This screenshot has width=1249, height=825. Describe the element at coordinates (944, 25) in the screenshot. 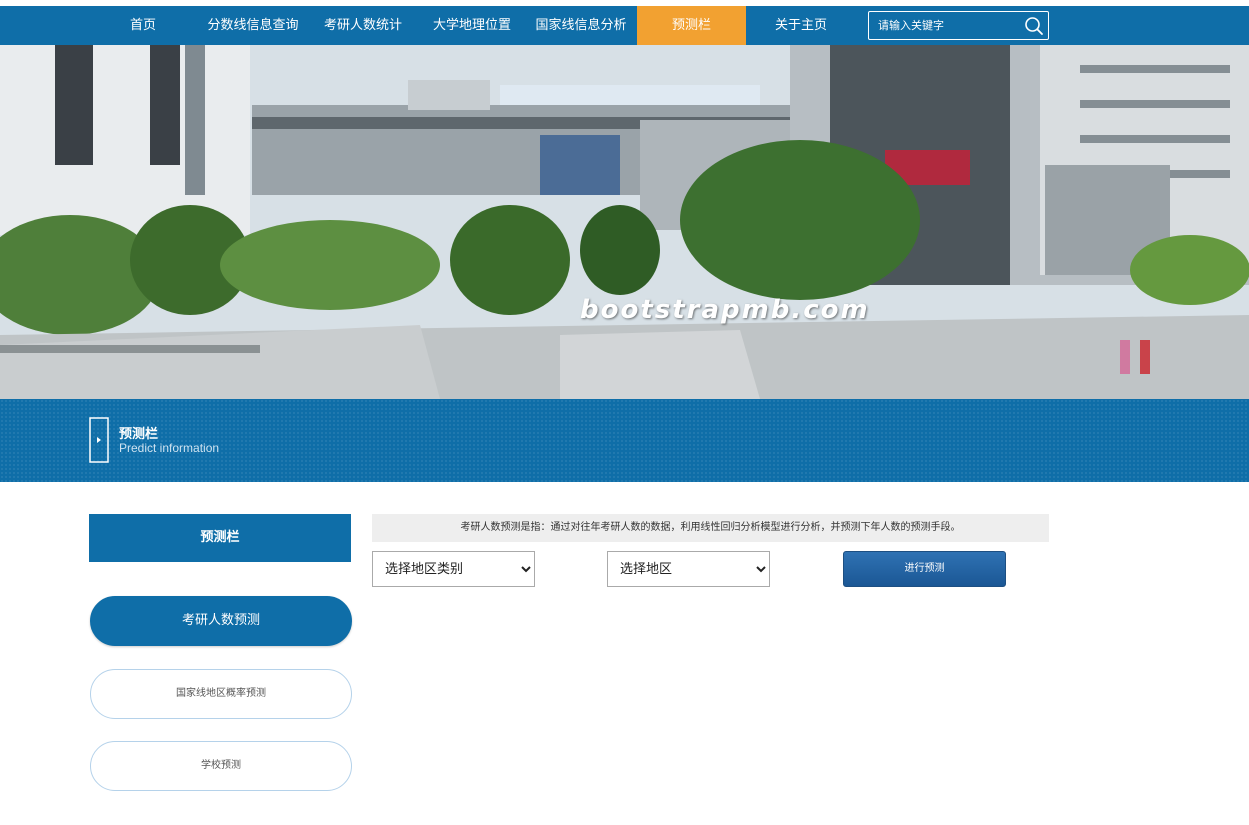

I see `search-input` at that location.